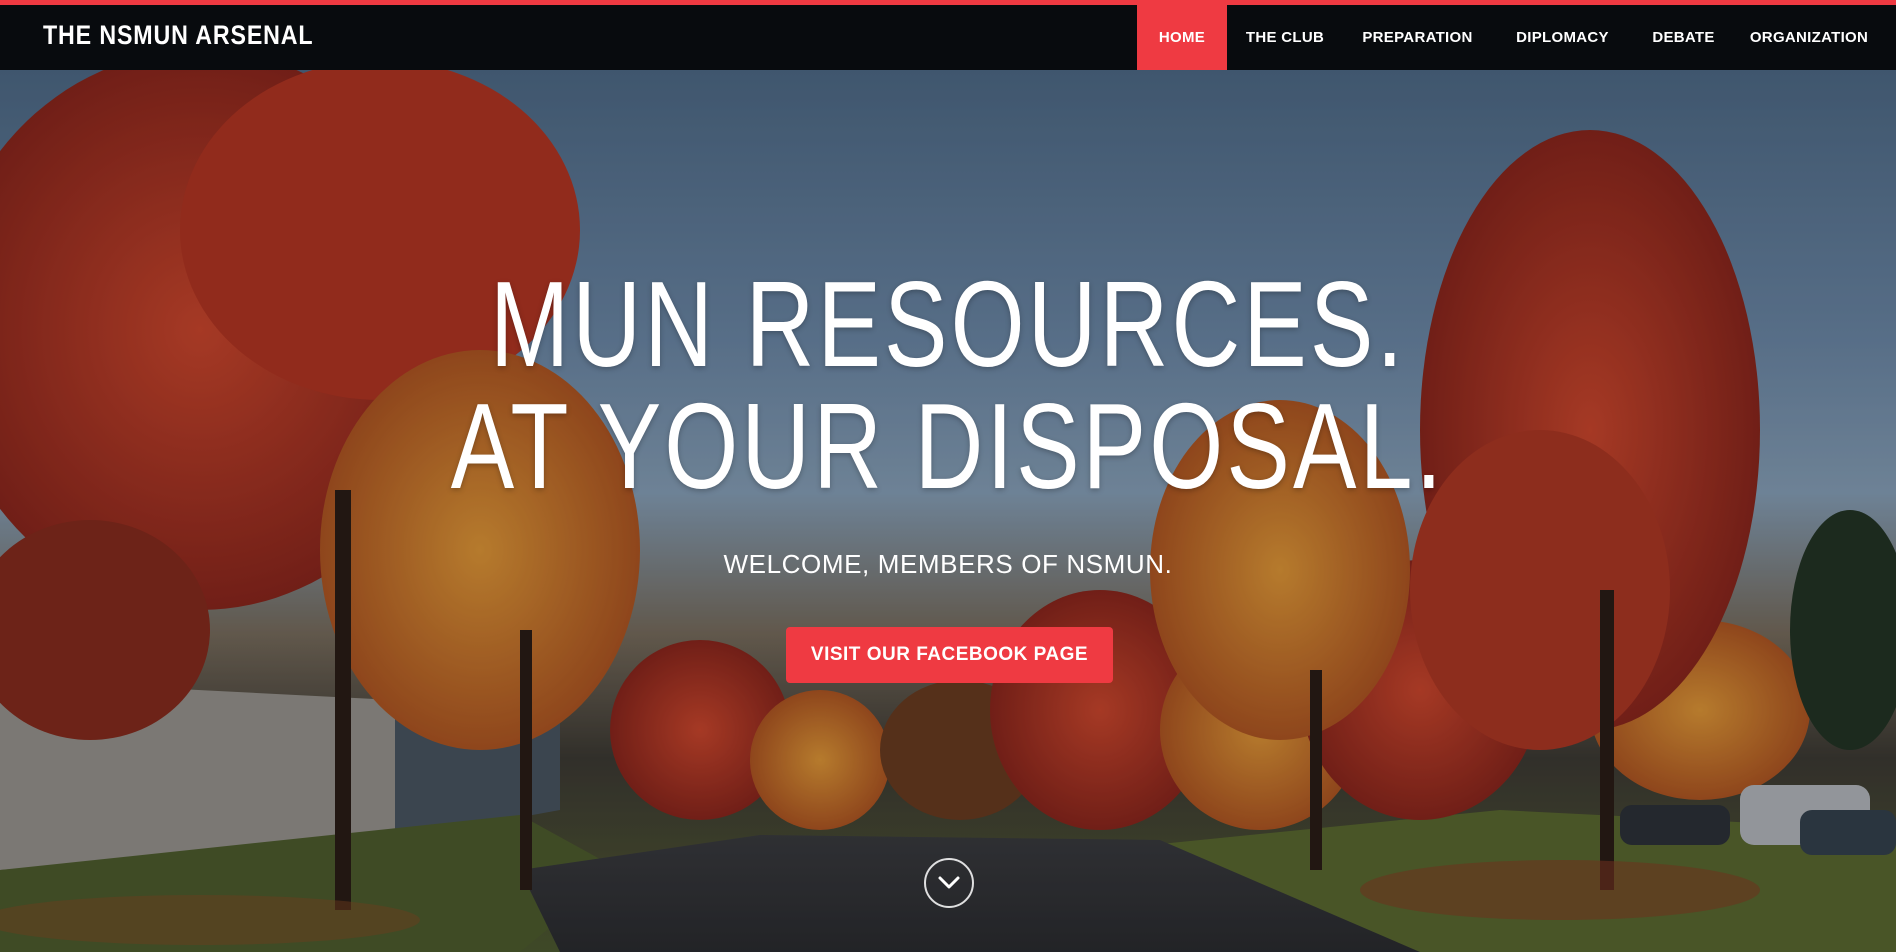 This screenshot has width=1896, height=952. I want to click on nav-item-organization: ORGANIZATION, so click(1815, 37).